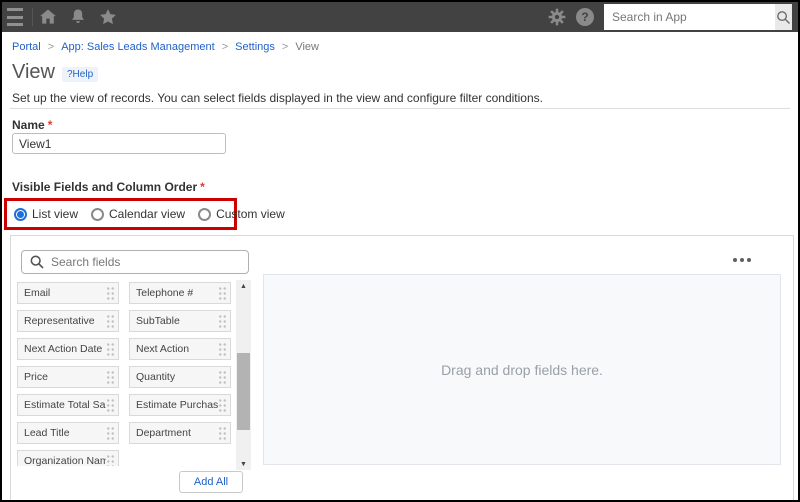  Describe the element at coordinates (400, 108) in the screenshot. I see `divider` at that location.